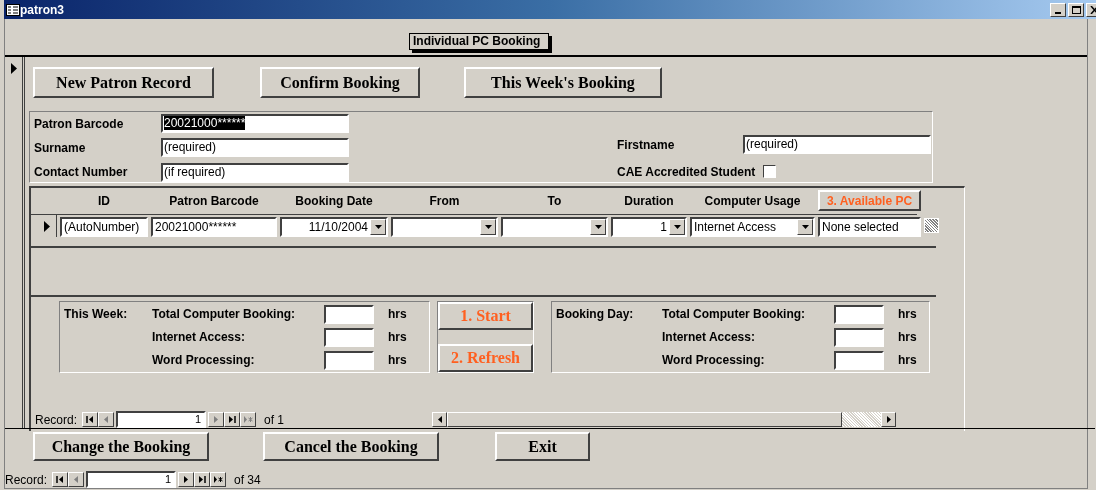 The height and width of the screenshot is (490, 1096). Describe the element at coordinates (247, 479) in the screenshot. I see `record-count: of 34` at that location.